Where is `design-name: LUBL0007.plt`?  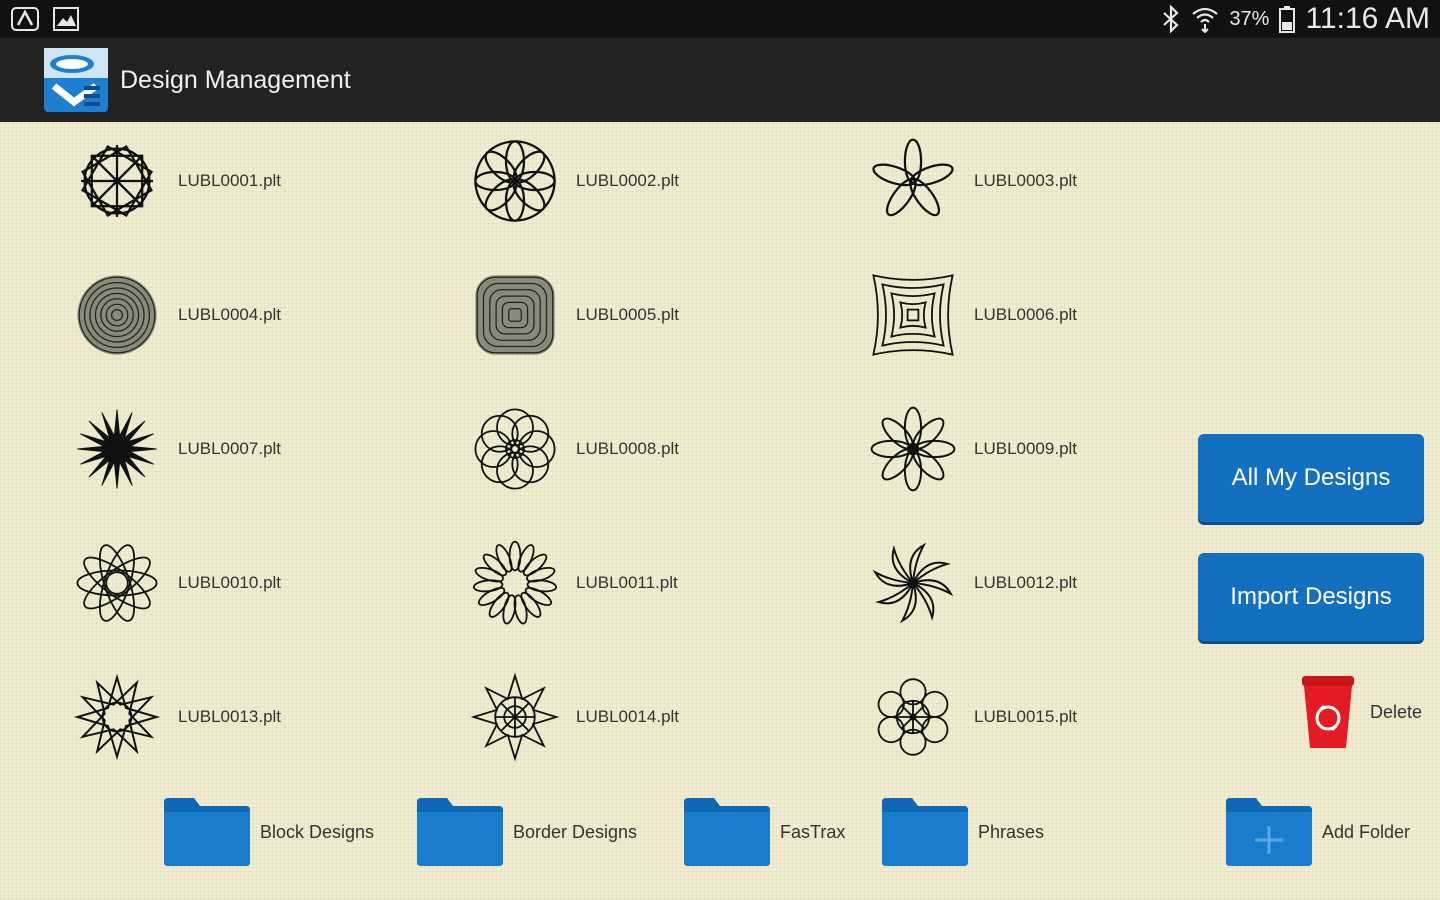 design-name: LUBL0007.plt is located at coordinates (230, 448).